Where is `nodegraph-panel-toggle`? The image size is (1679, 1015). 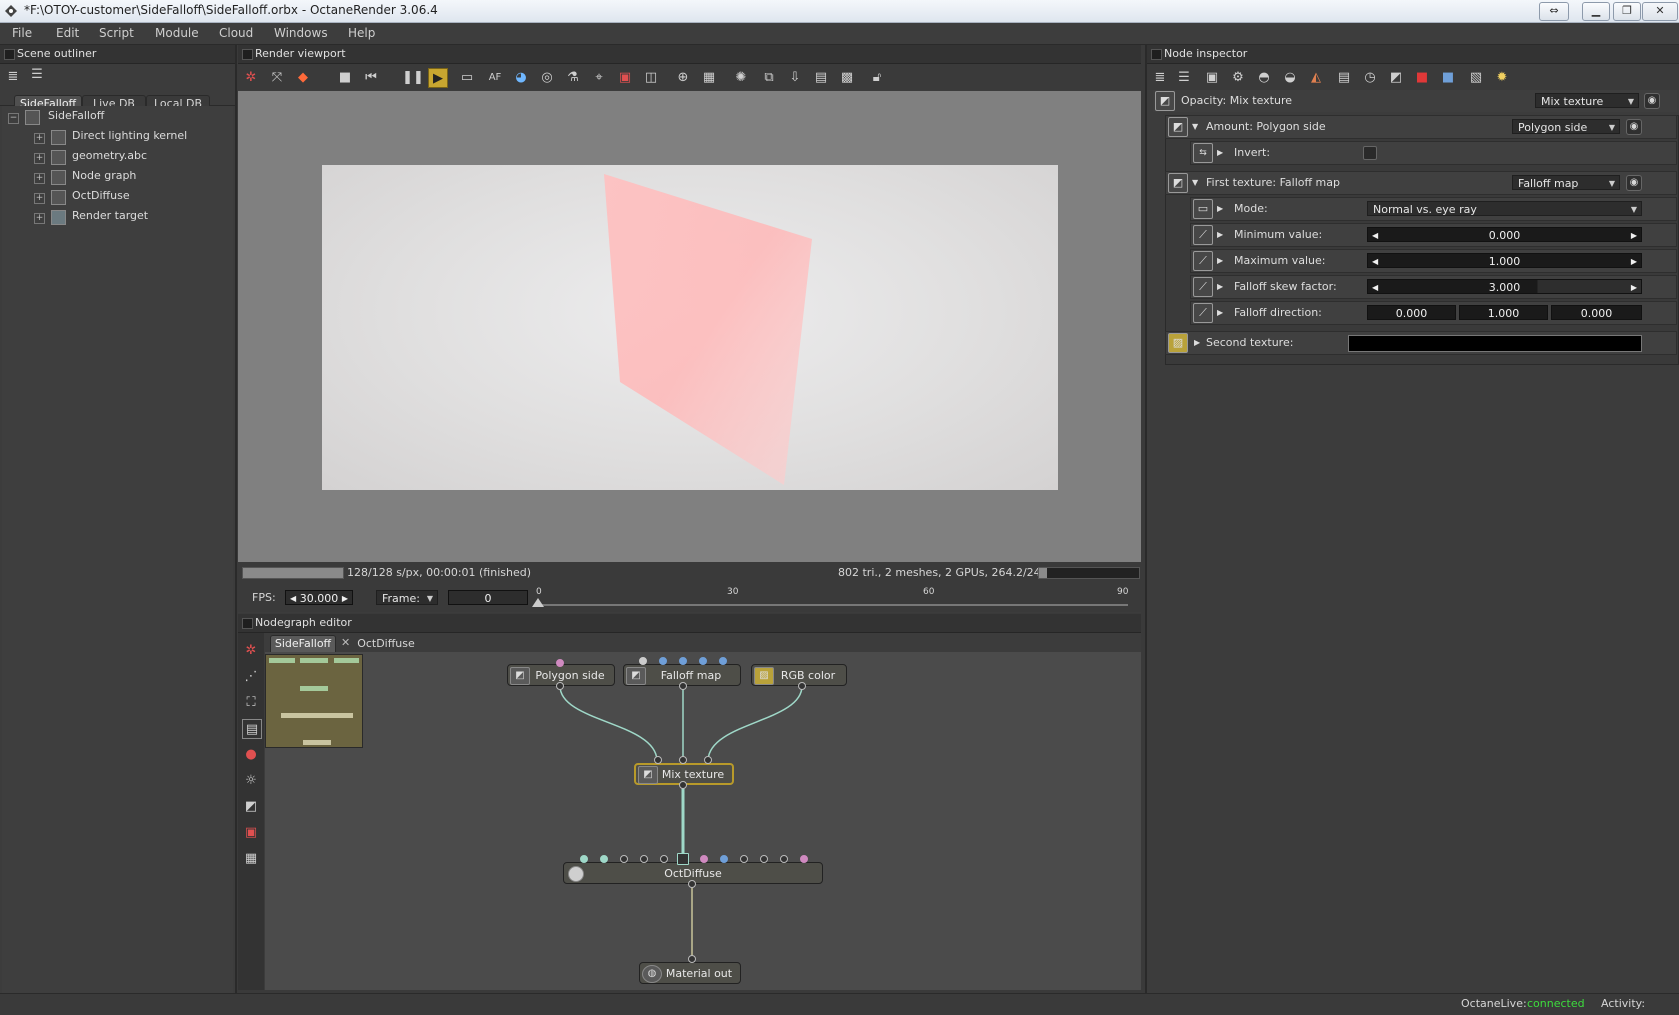 nodegraph-panel-toggle is located at coordinates (247, 623).